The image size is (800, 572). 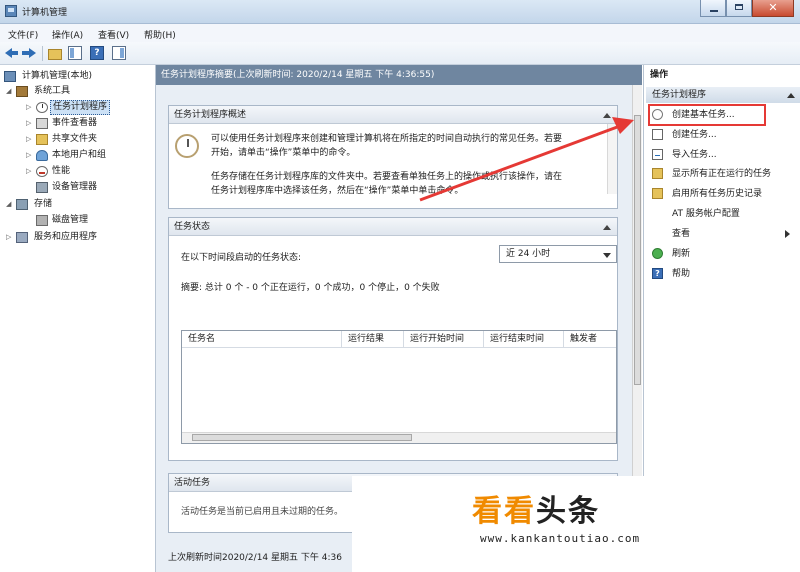 I want to click on event-log-icon, so click(x=42, y=123).